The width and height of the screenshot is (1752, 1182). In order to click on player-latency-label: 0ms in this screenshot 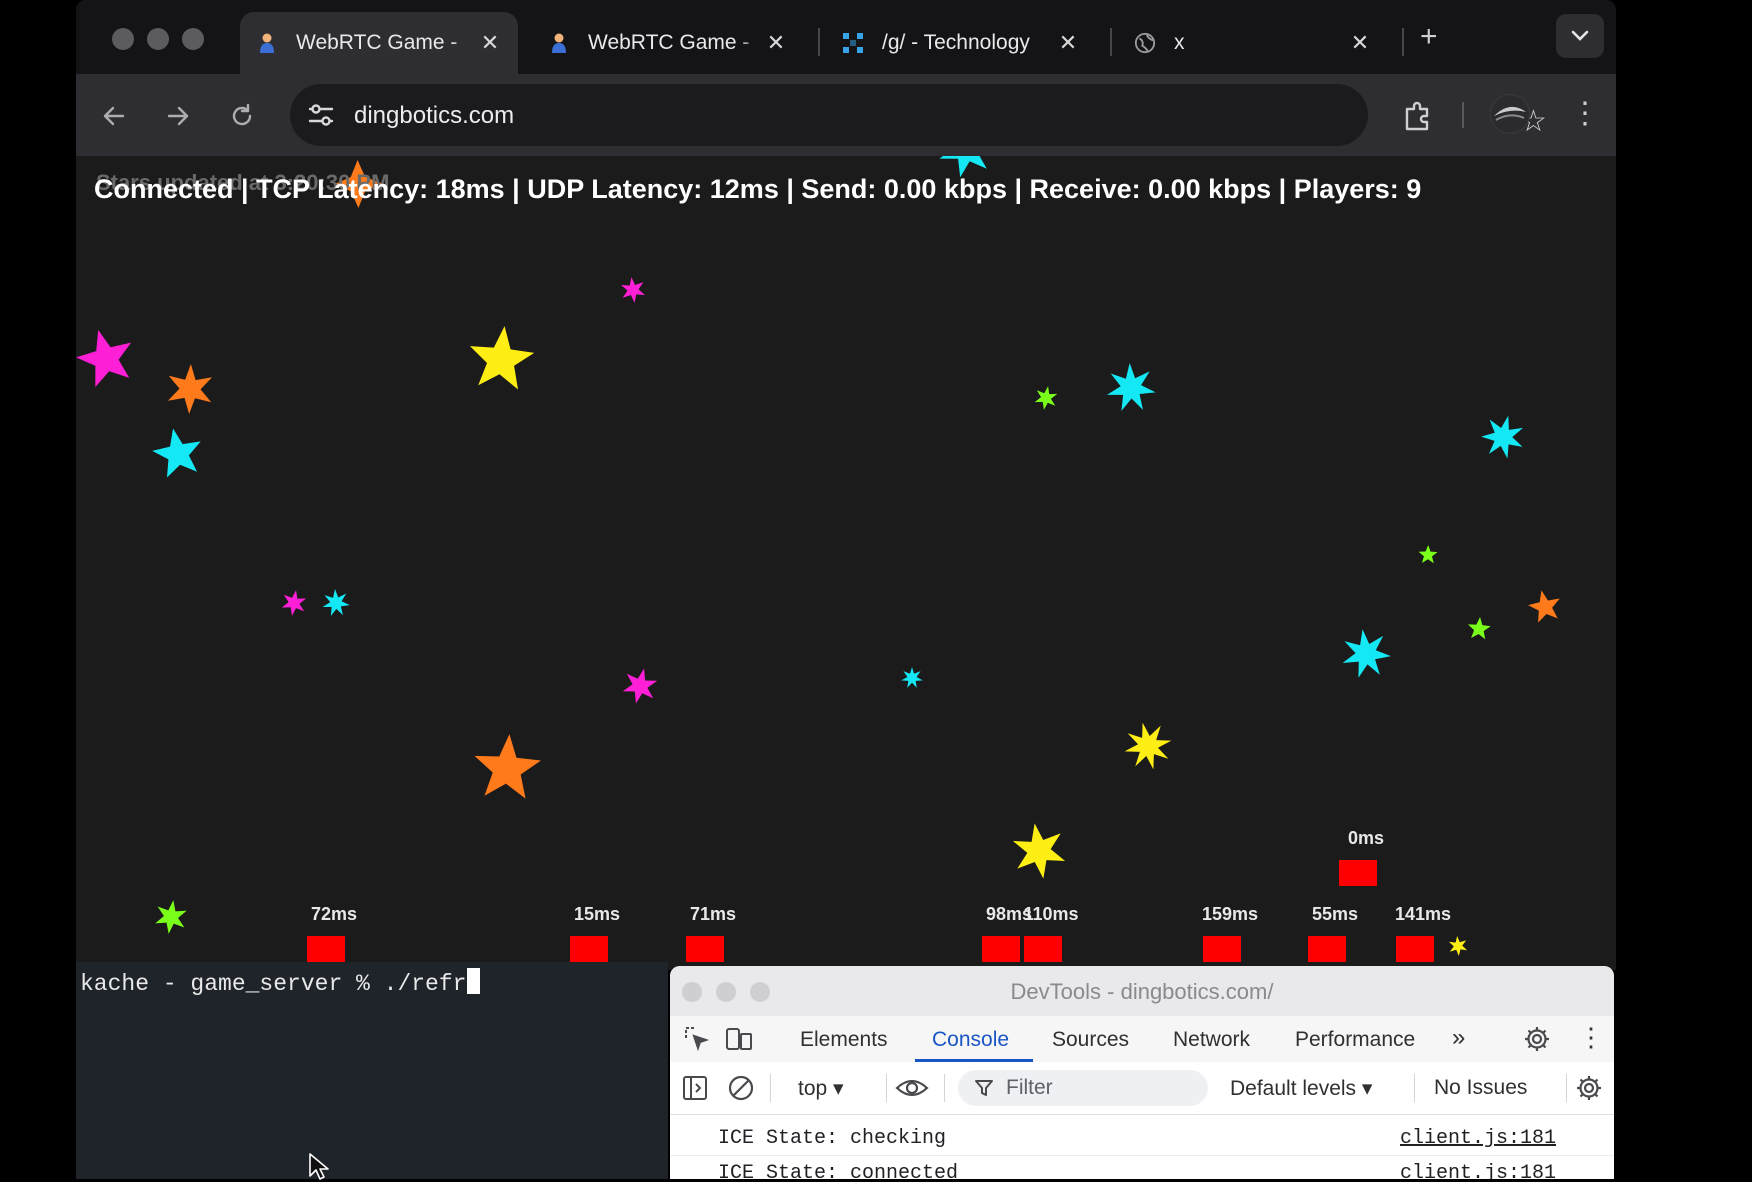, I will do `click(1366, 838)`.